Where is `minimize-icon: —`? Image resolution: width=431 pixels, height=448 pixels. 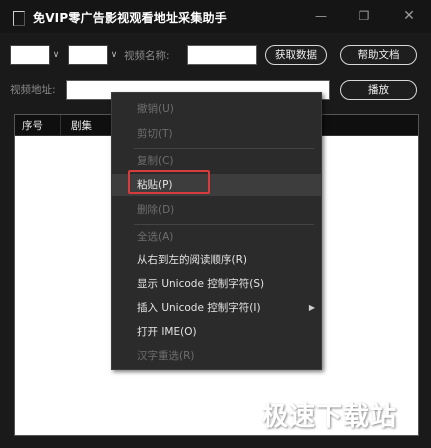
minimize-icon: — is located at coordinates (321, 16).